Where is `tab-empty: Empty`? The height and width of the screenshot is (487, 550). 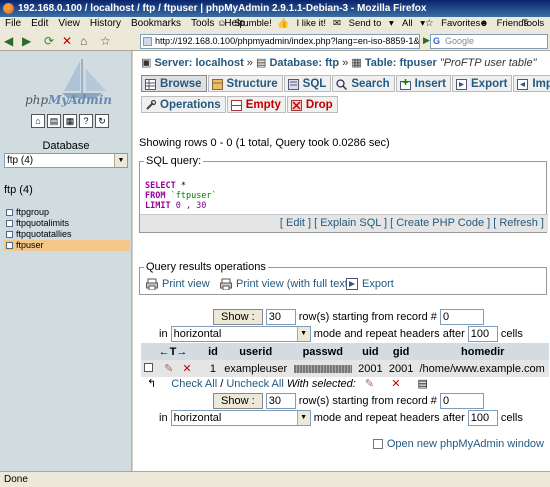
tab-empty: Empty is located at coordinates (256, 104).